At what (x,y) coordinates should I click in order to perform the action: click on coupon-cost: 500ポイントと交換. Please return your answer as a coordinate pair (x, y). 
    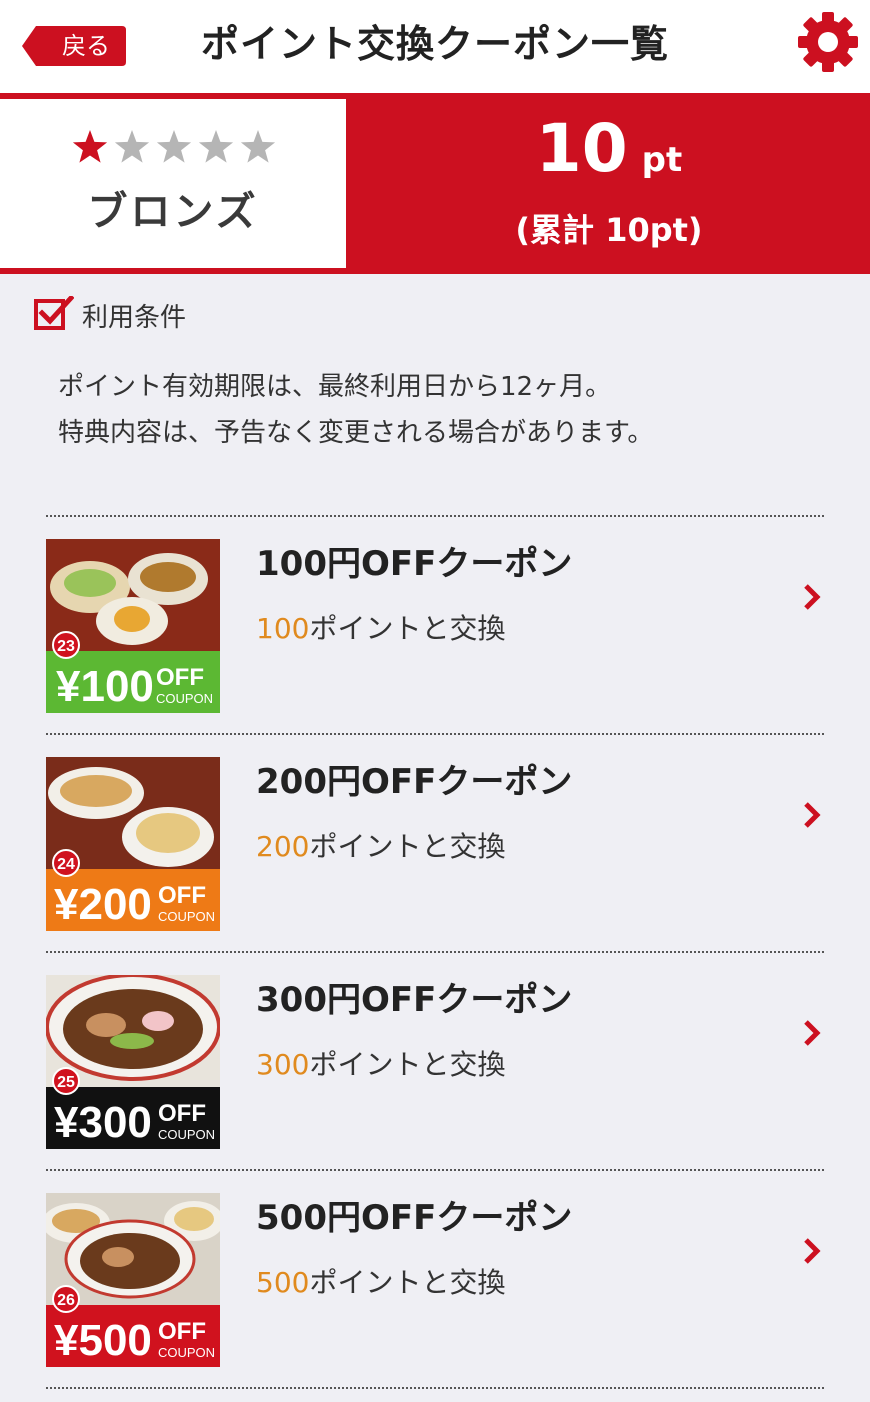
    Looking at the image, I should click on (380, 1283).